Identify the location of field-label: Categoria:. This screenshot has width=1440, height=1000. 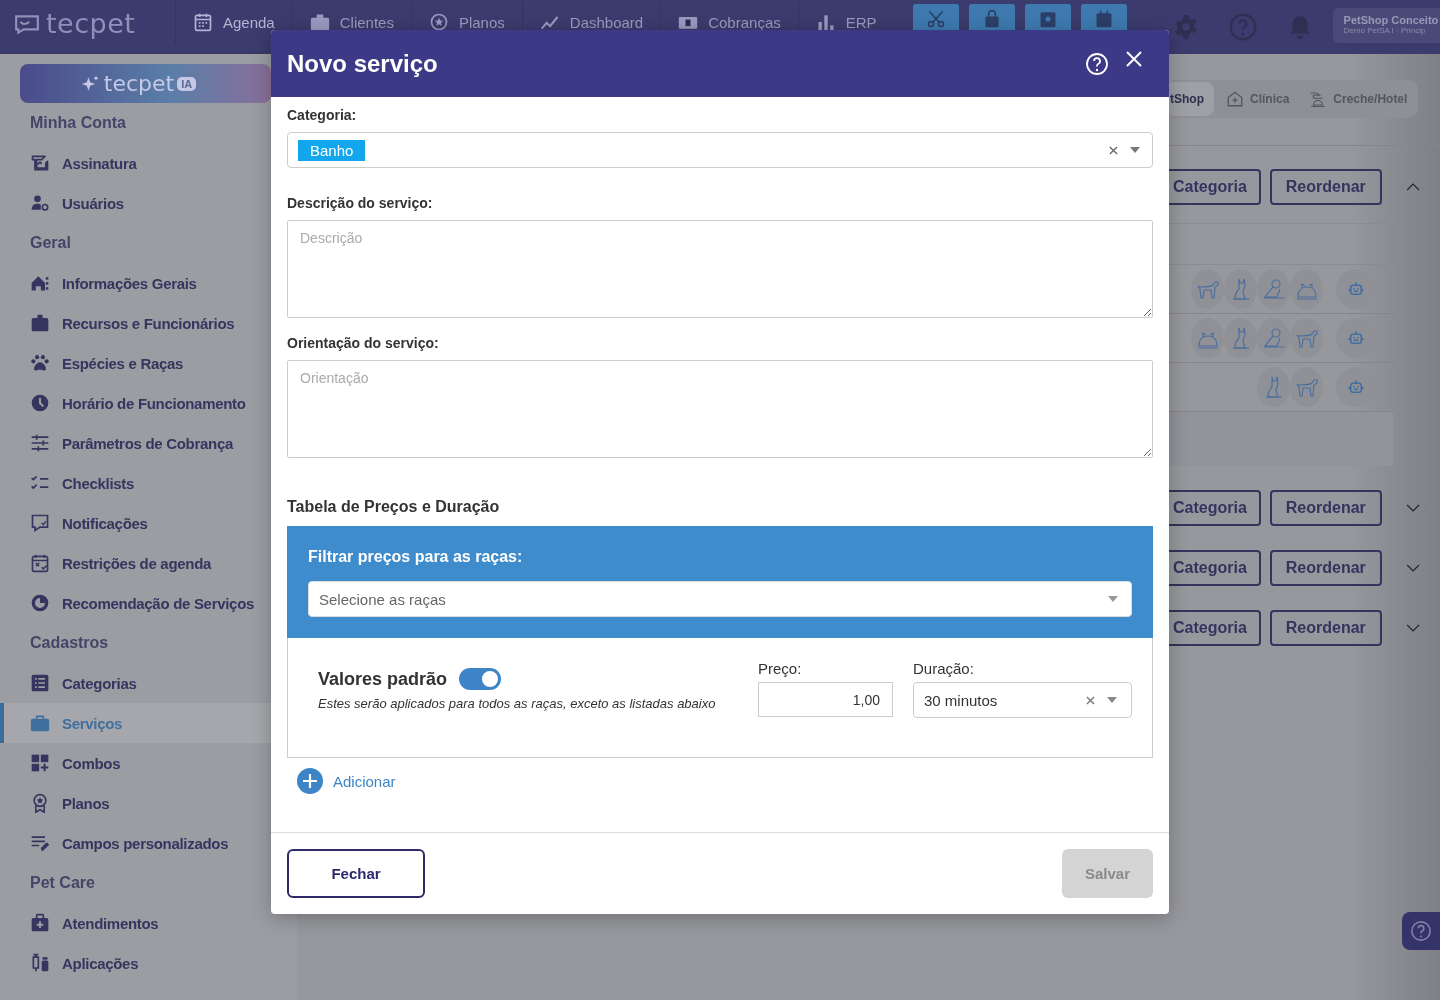
(322, 115).